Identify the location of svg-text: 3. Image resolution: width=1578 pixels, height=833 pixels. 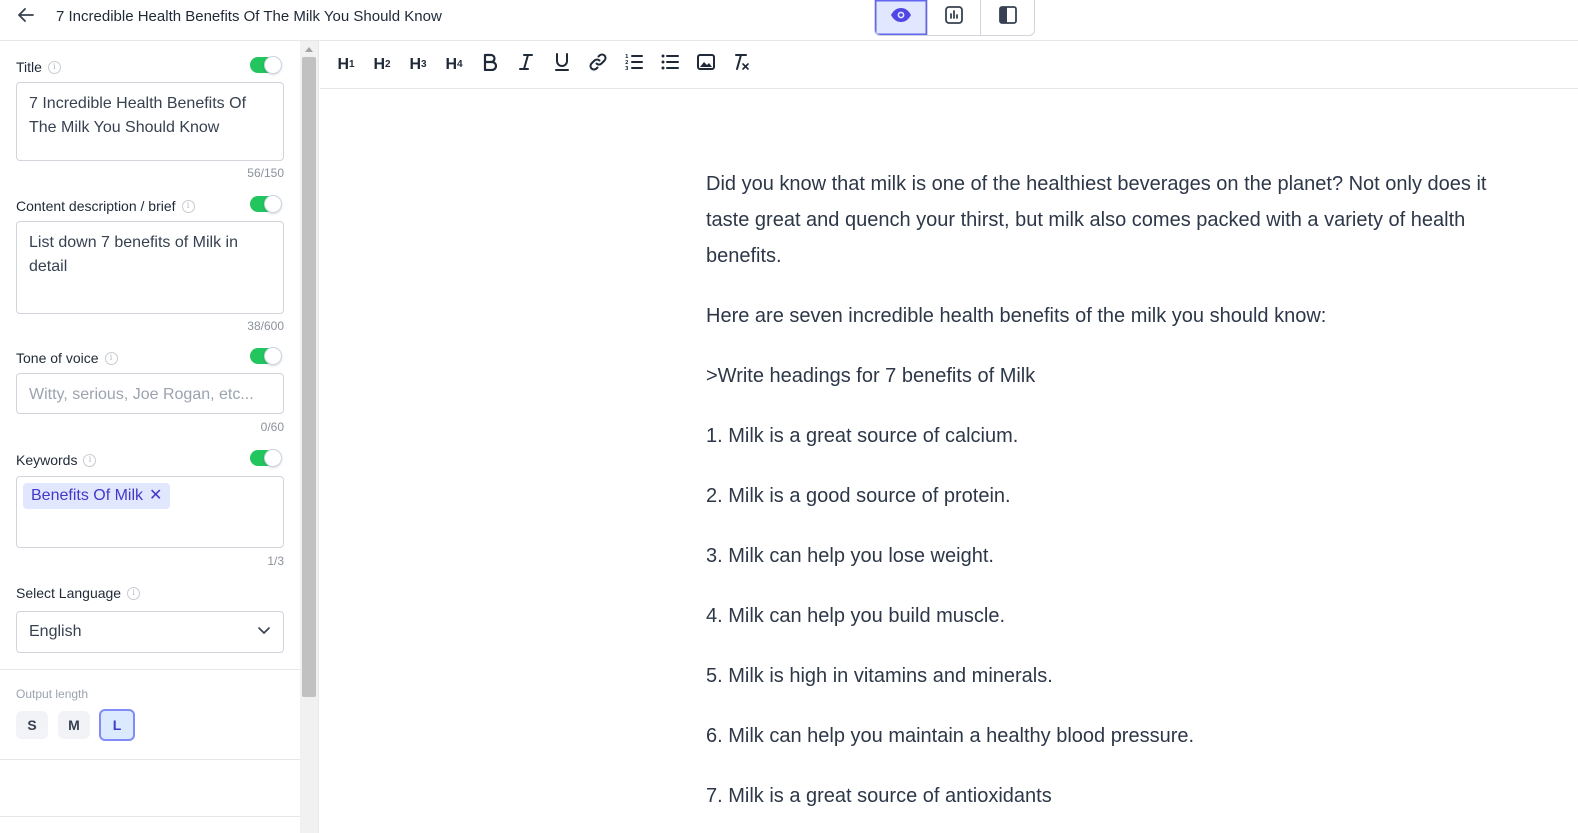
(627, 68).